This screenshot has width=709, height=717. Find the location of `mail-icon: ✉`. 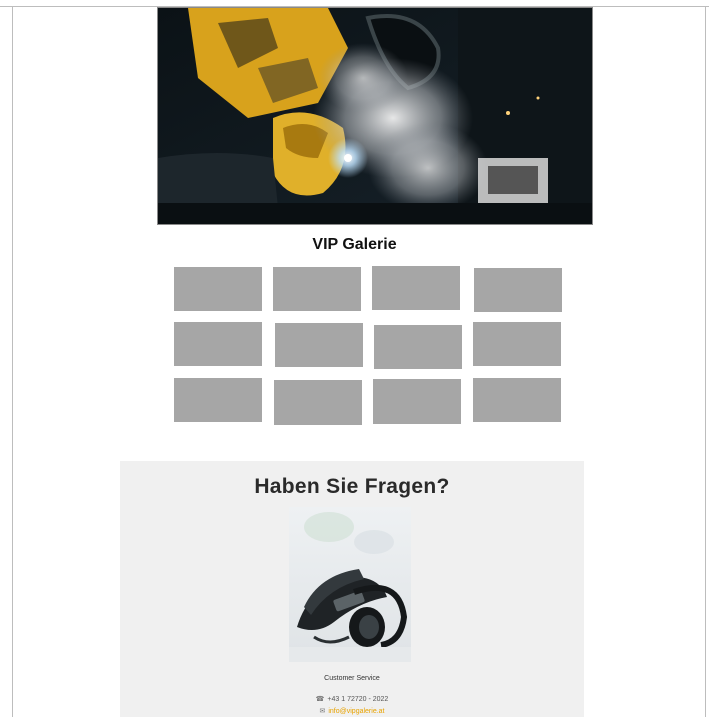

mail-icon: ✉ is located at coordinates (322, 711).